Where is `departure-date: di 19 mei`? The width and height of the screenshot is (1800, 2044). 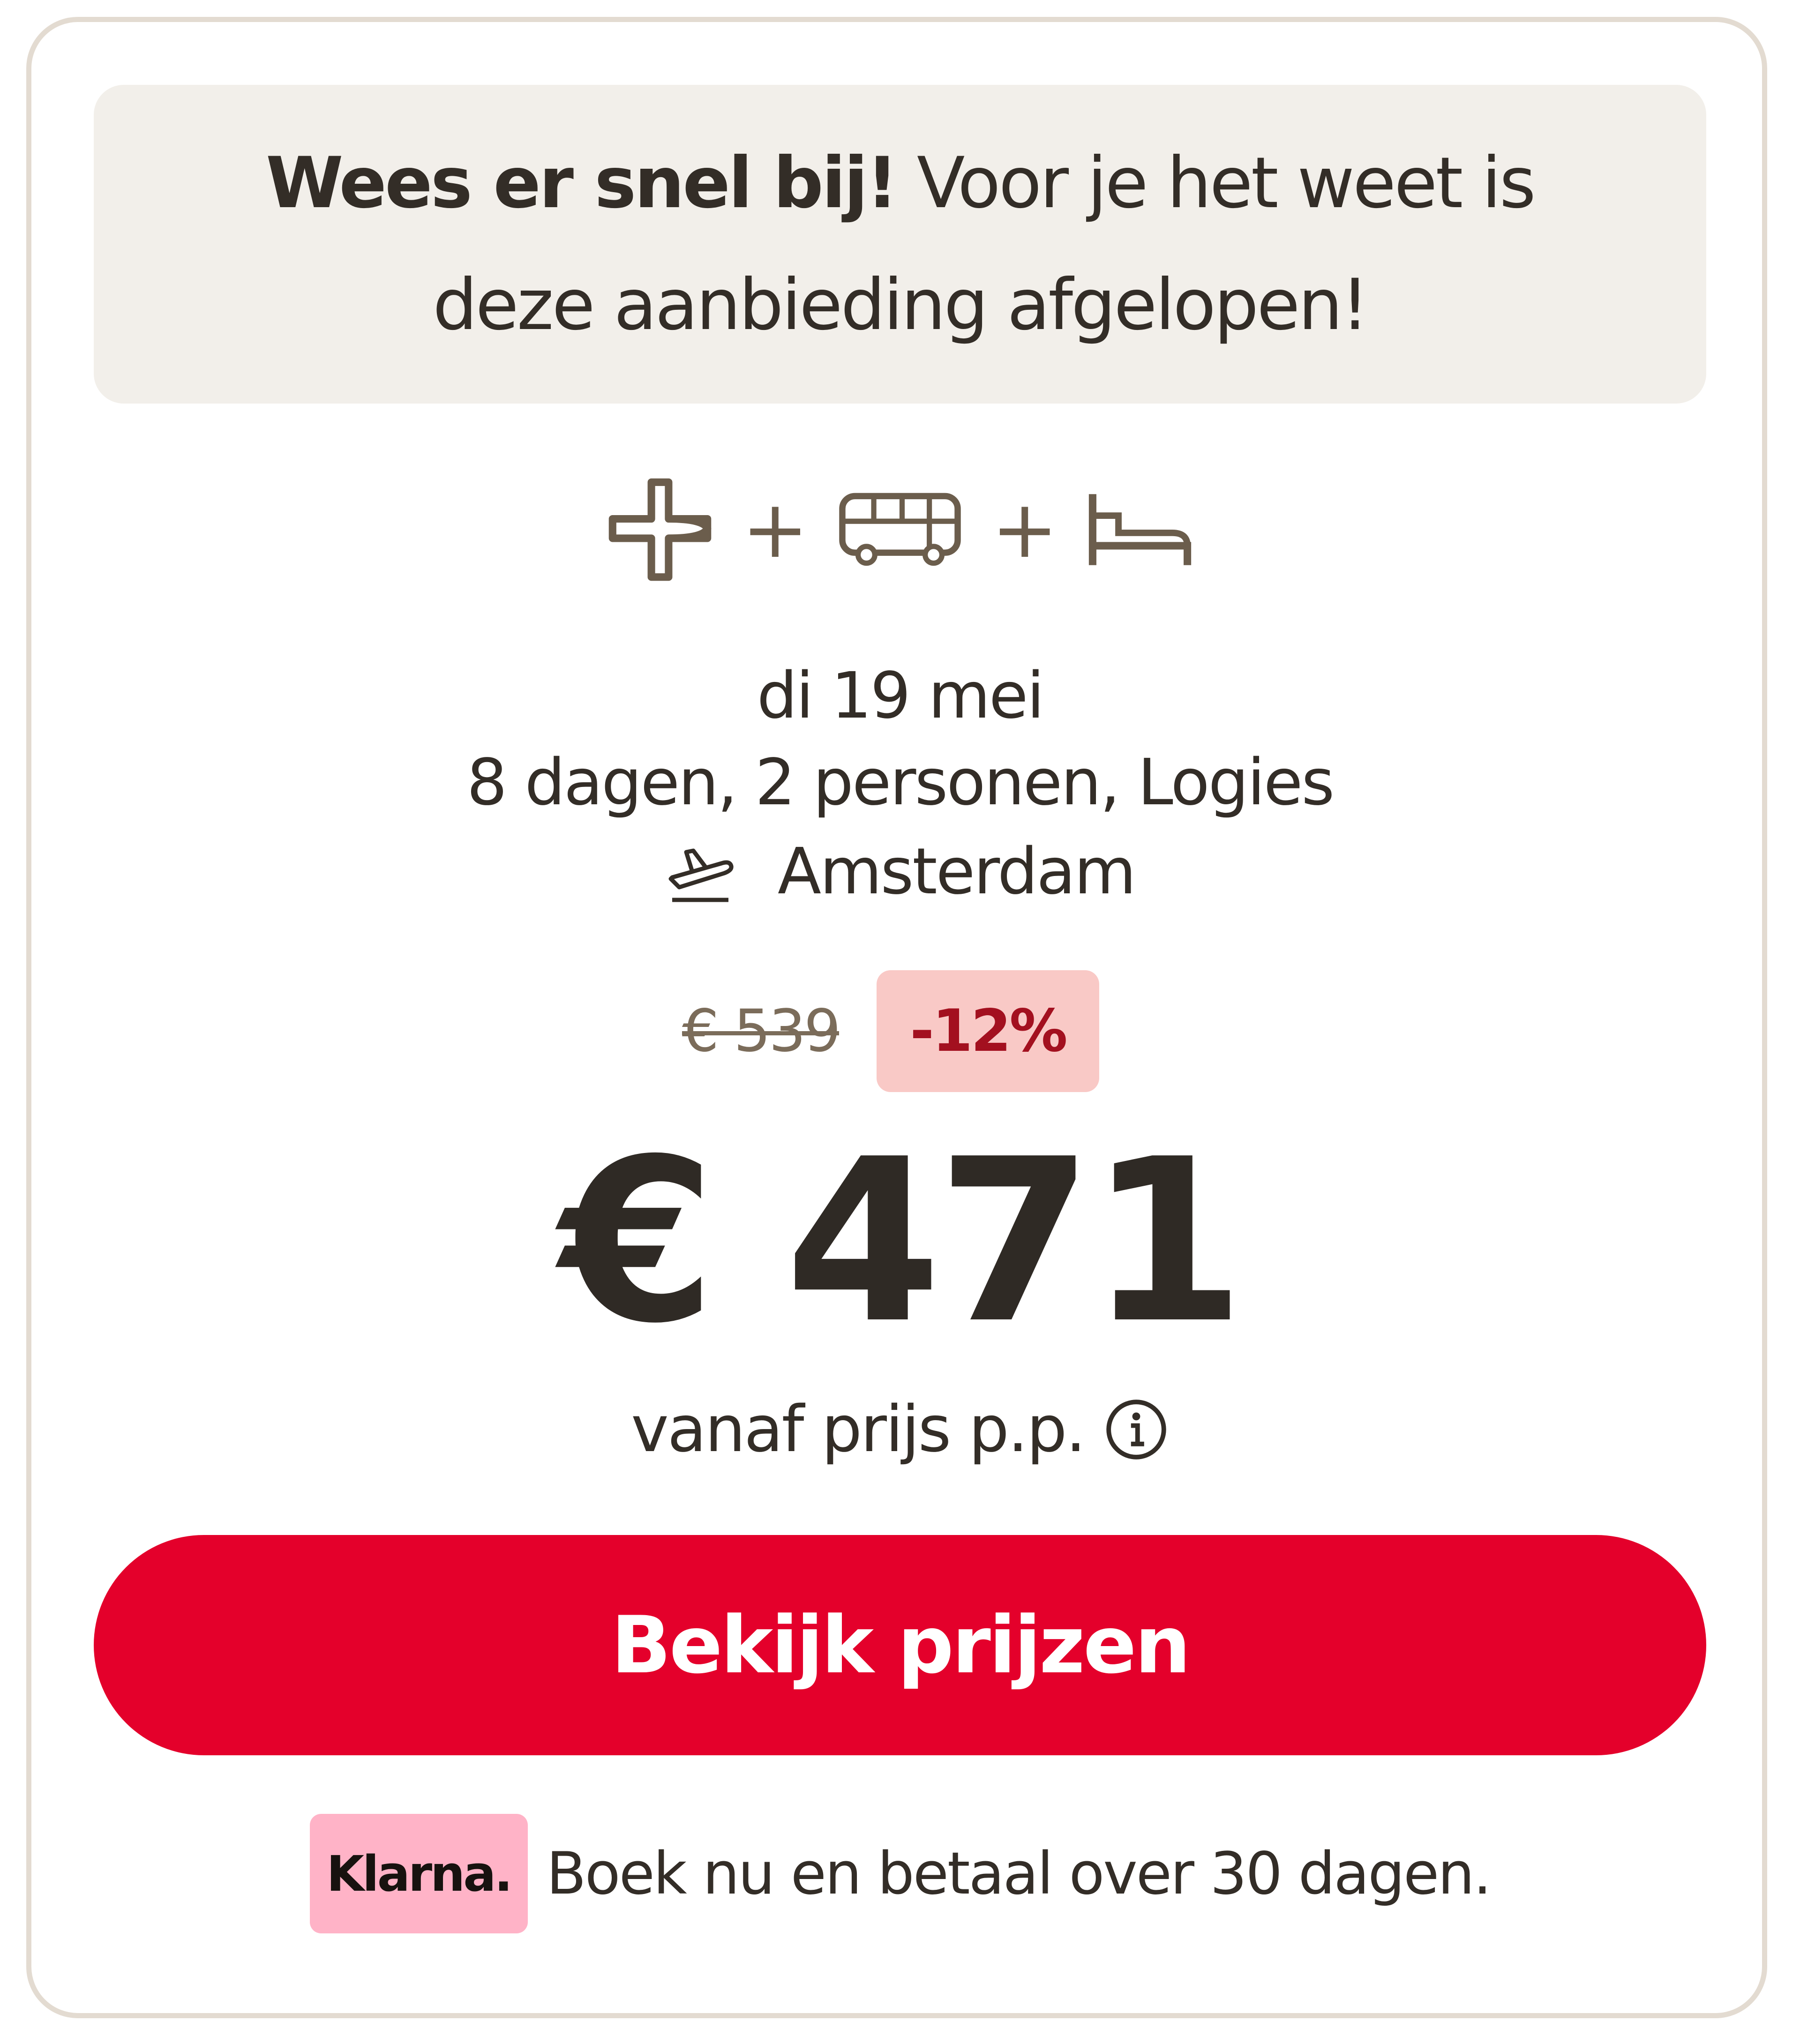 departure-date: di 19 mei is located at coordinates (901, 696).